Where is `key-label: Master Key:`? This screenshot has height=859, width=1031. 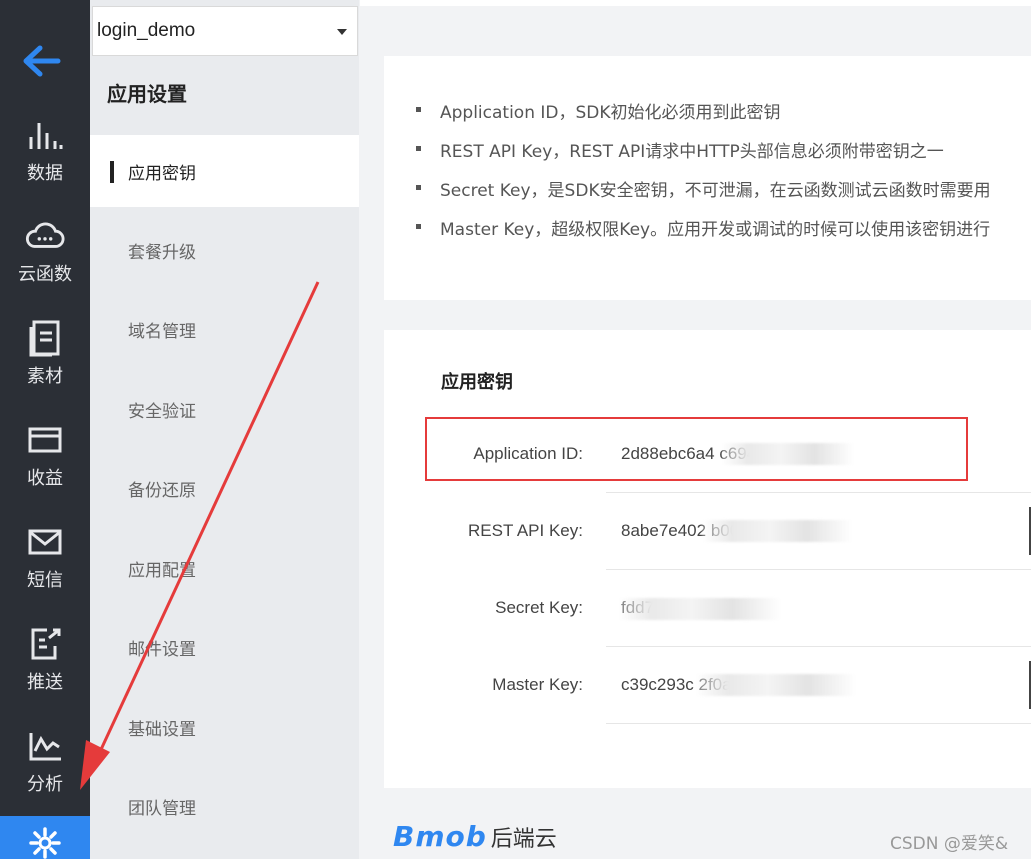 key-label: Master Key: is located at coordinates (537, 684).